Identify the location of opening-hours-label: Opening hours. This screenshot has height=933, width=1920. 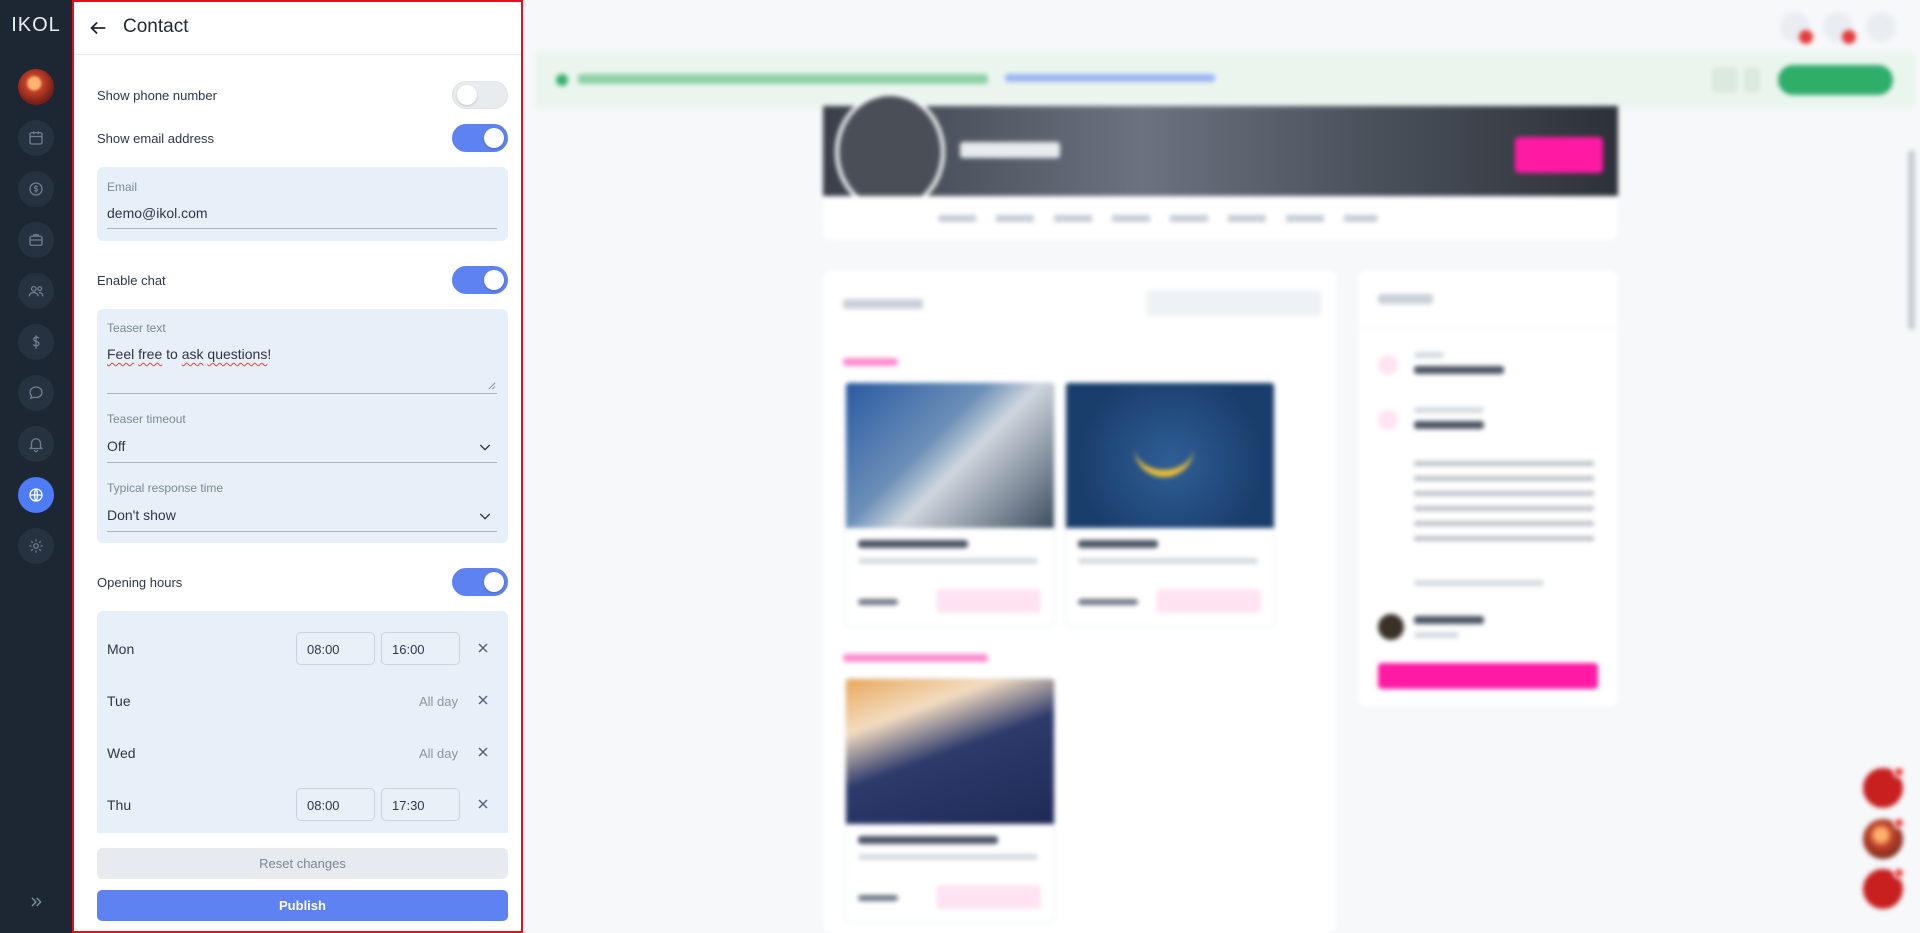
(140, 582).